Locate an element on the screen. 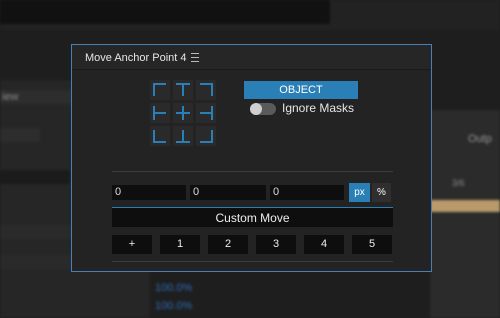  ignore-masks-label: Ignore Masks is located at coordinates (318, 108).